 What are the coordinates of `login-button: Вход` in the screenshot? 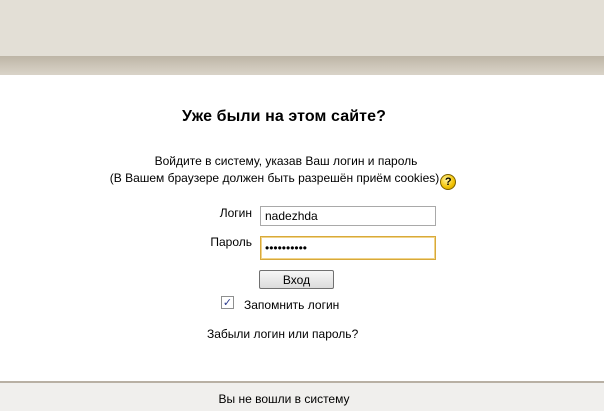 It's located at (296, 279).